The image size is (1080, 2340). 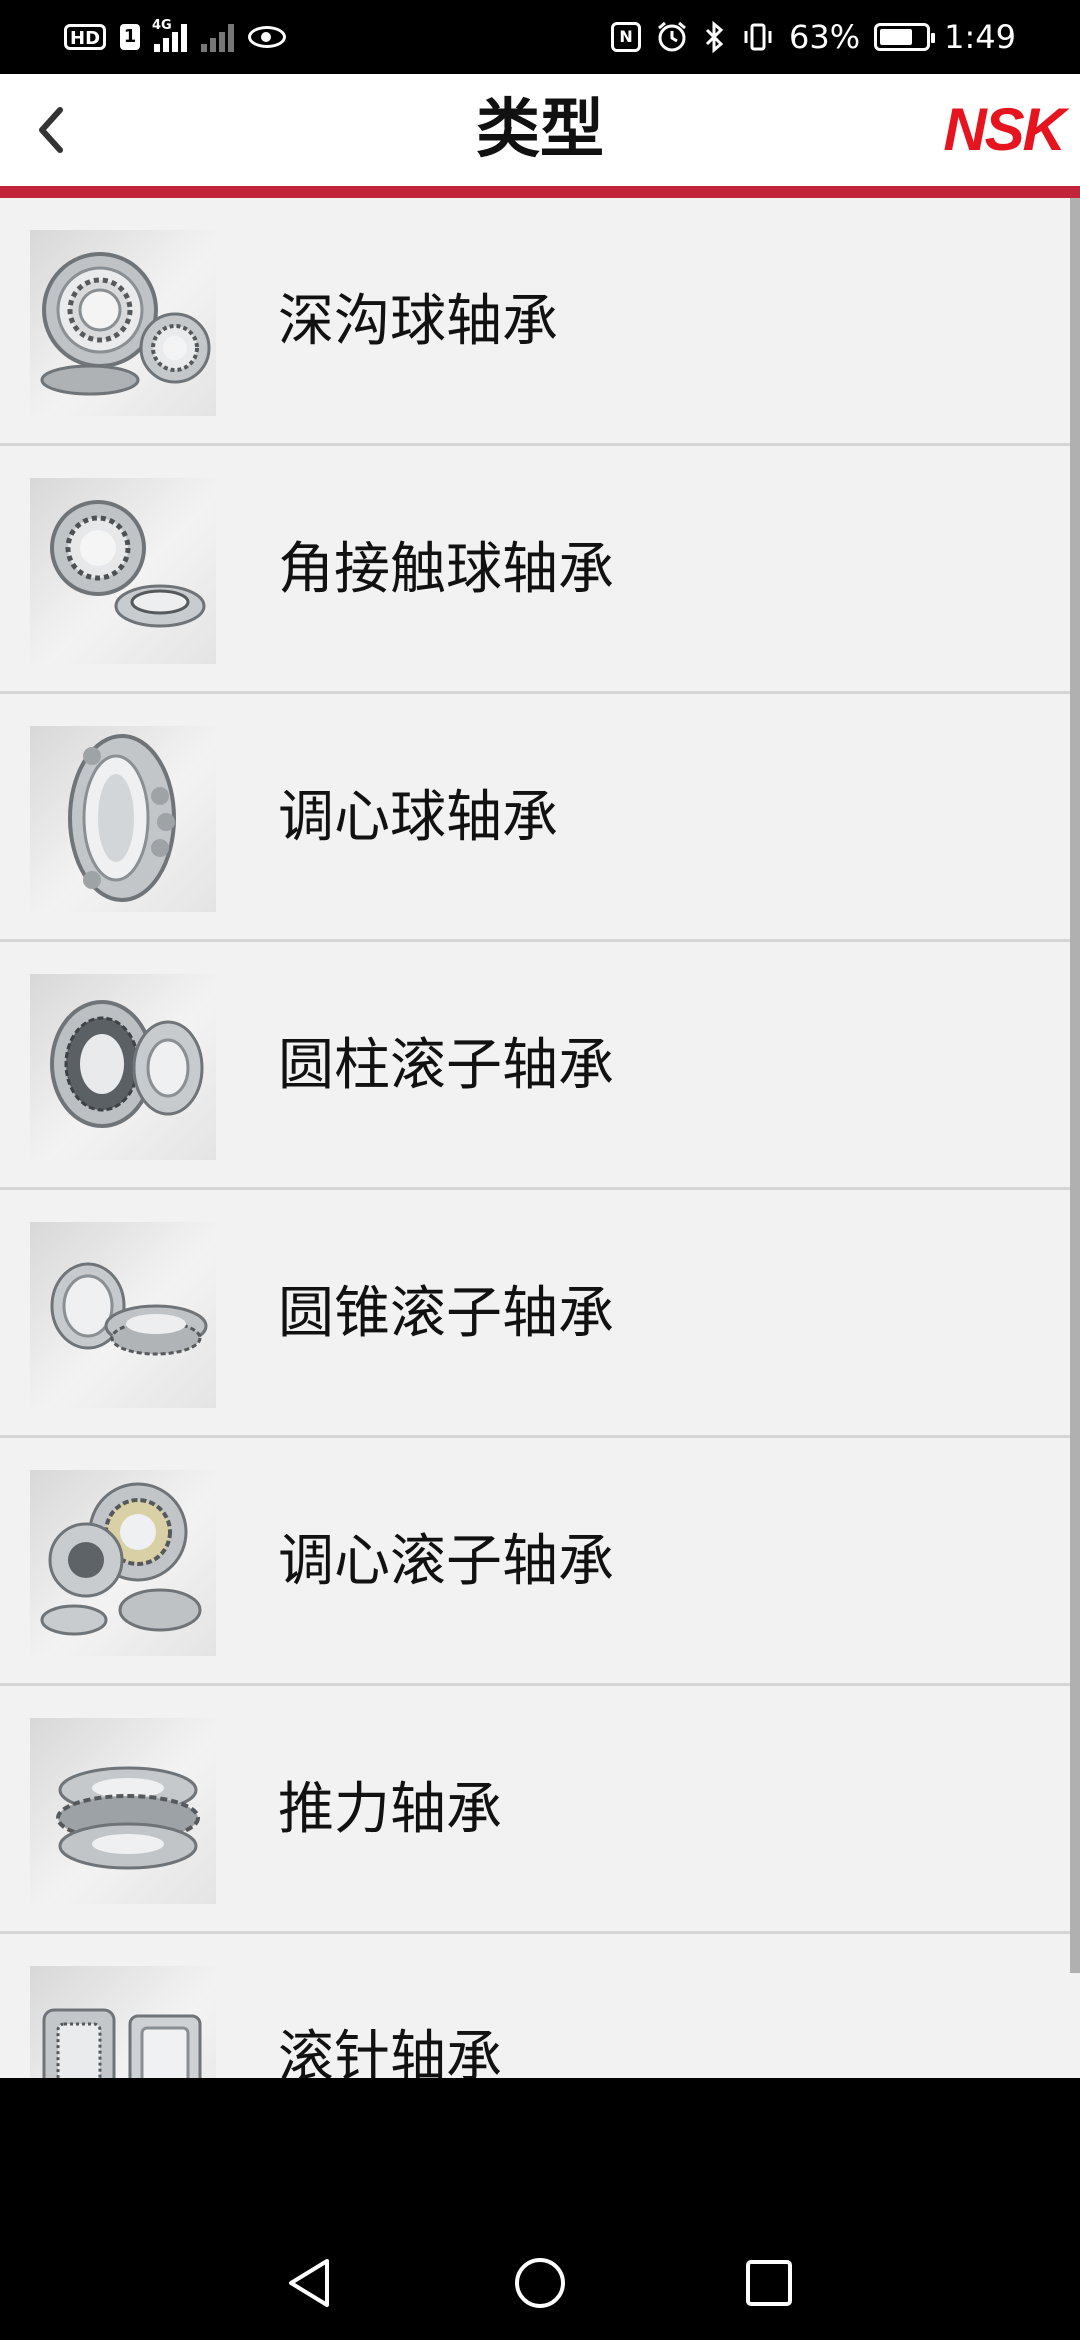 I want to click on back-triangle-icon, so click(x=309, y=2283).